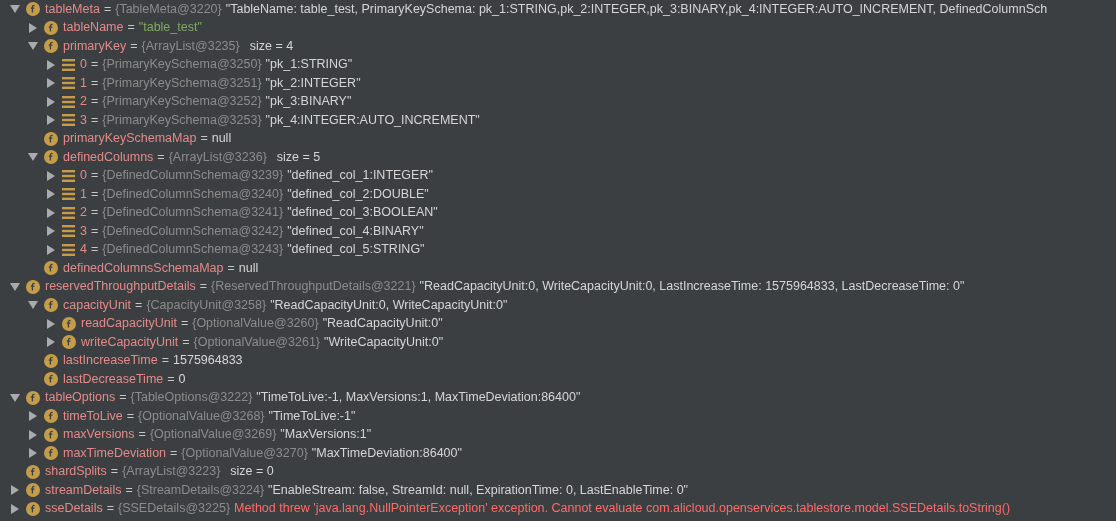 The image size is (1116, 521). Describe the element at coordinates (115, 453) in the screenshot. I see `variable-name: maxTimeDeviation` at that location.